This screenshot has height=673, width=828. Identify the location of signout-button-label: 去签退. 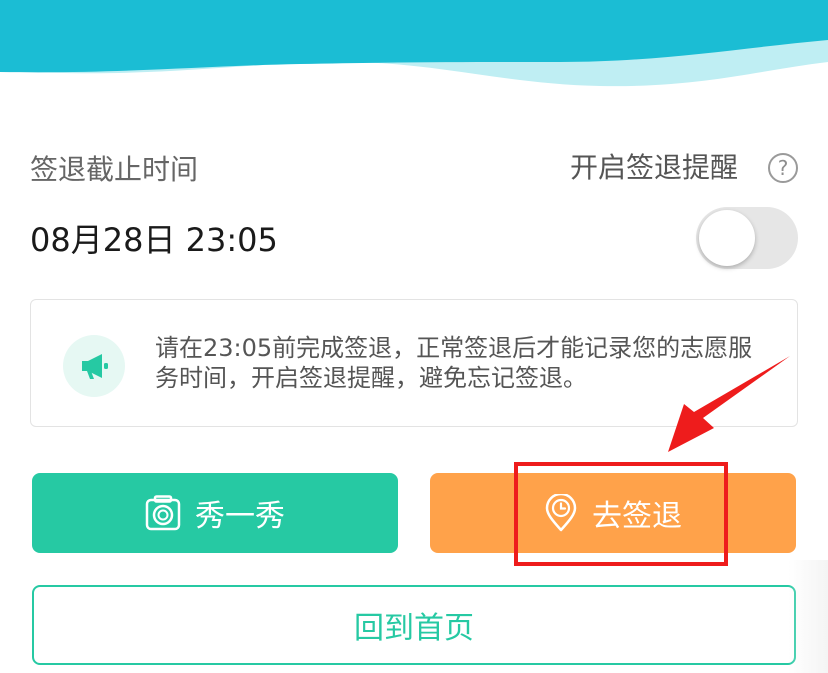
(637, 516).